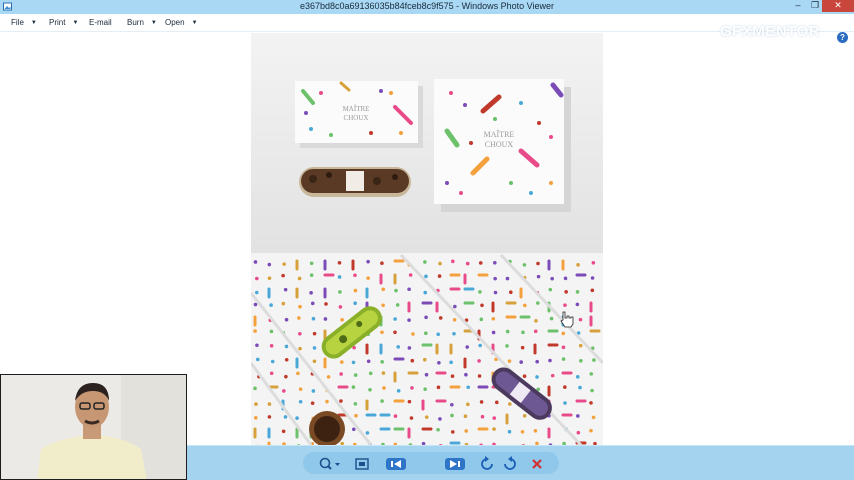 This screenshot has width=854, height=480. Describe the element at coordinates (362, 464) in the screenshot. I see `actual-size-icon` at that location.